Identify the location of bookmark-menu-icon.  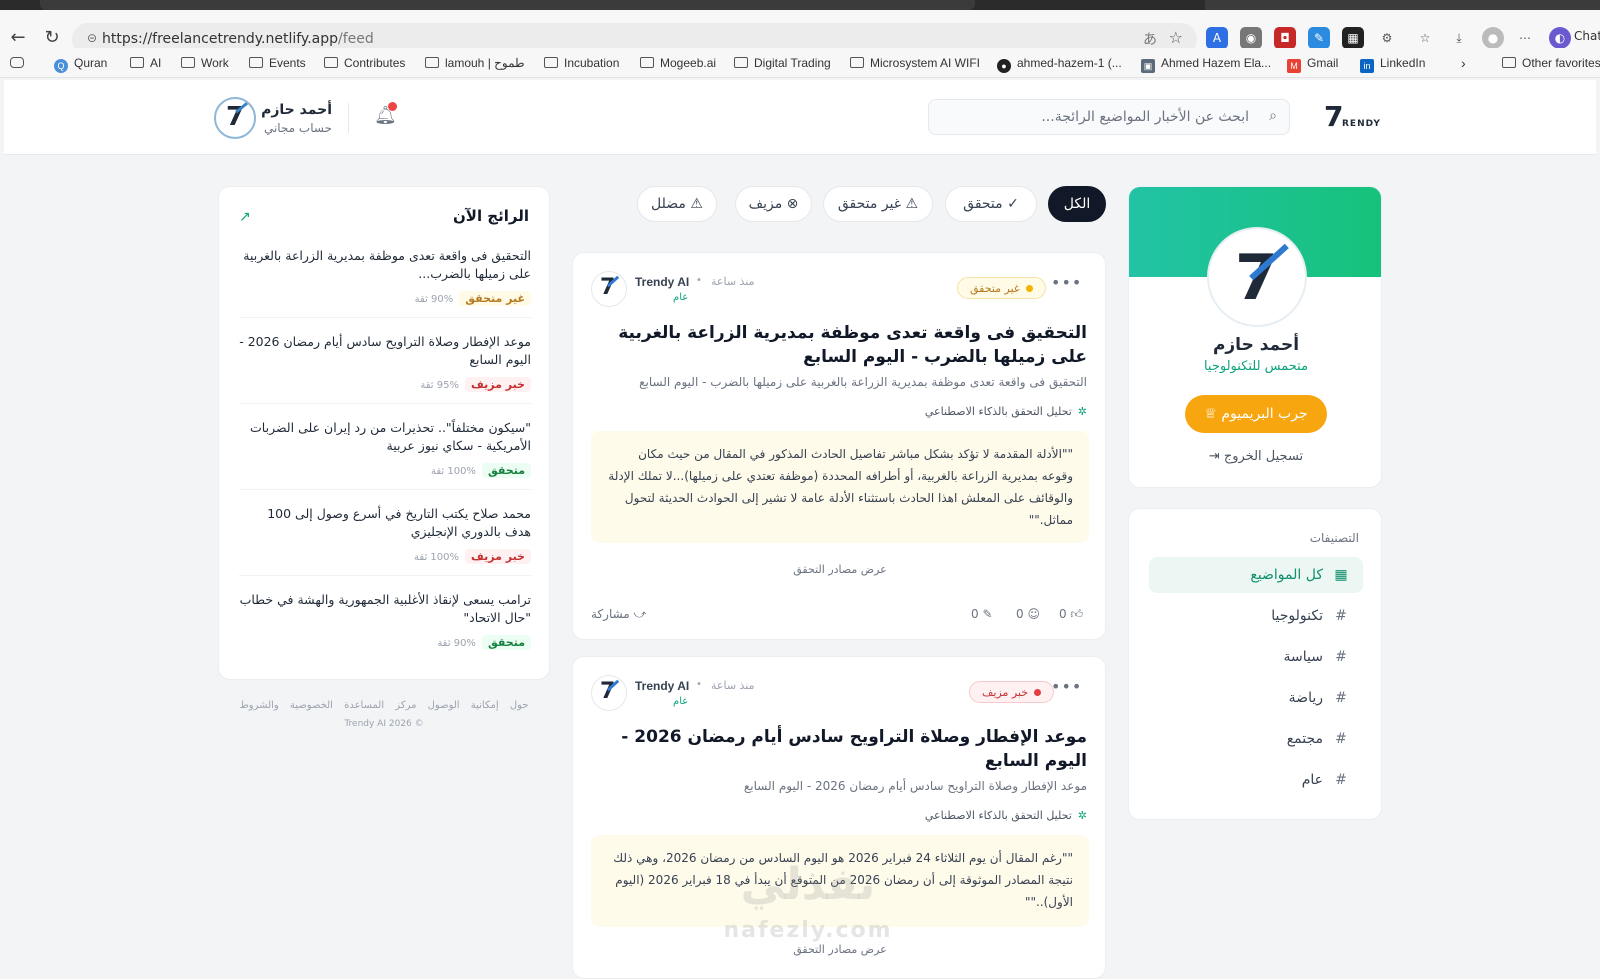
(20, 63).